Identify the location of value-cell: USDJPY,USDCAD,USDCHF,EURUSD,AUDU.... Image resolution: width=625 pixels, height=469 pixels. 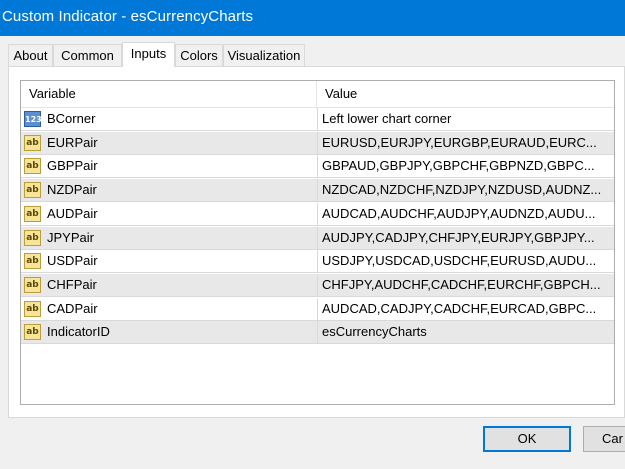
(466, 261).